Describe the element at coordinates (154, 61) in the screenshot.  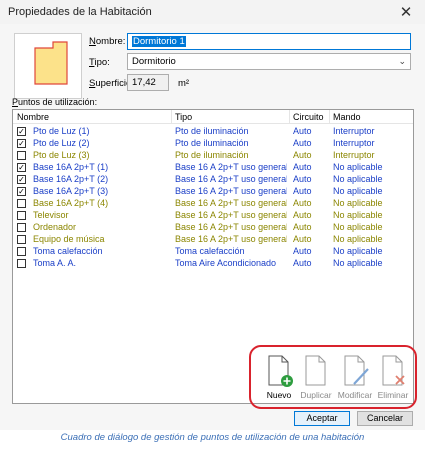
I see `tipo-value: Dormitorio` at that location.